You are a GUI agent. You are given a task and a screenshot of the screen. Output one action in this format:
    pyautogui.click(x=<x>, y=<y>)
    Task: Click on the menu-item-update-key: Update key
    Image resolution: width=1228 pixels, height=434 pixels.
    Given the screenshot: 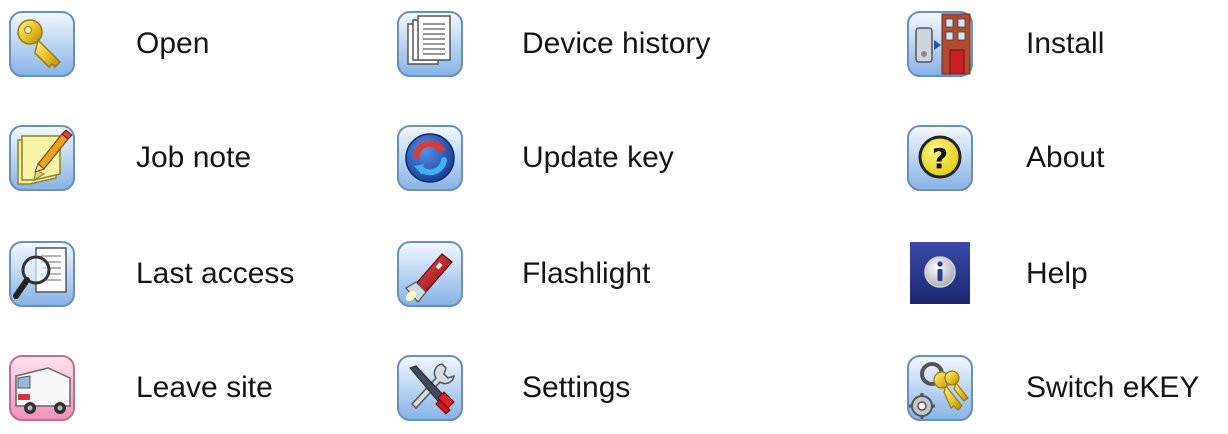 What is the action you would take?
    pyautogui.click(x=535, y=158)
    